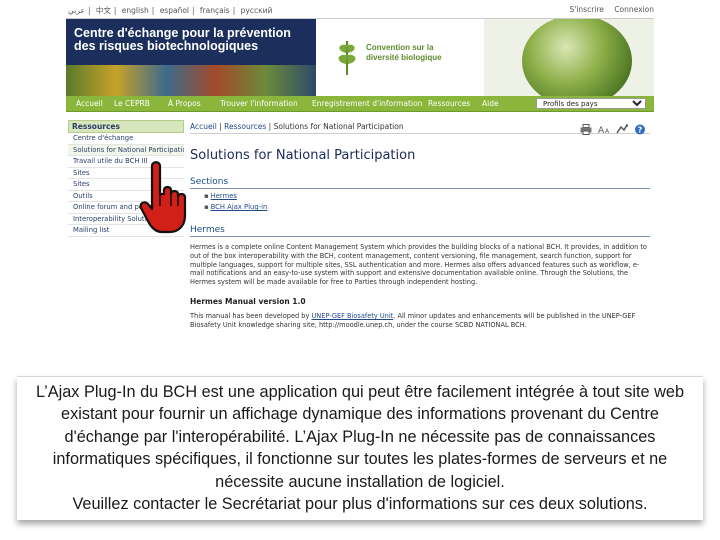  What do you see at coordinates (577, 58) in the screenshot?
I see `globe-shape` at bounding box center [577, 58].